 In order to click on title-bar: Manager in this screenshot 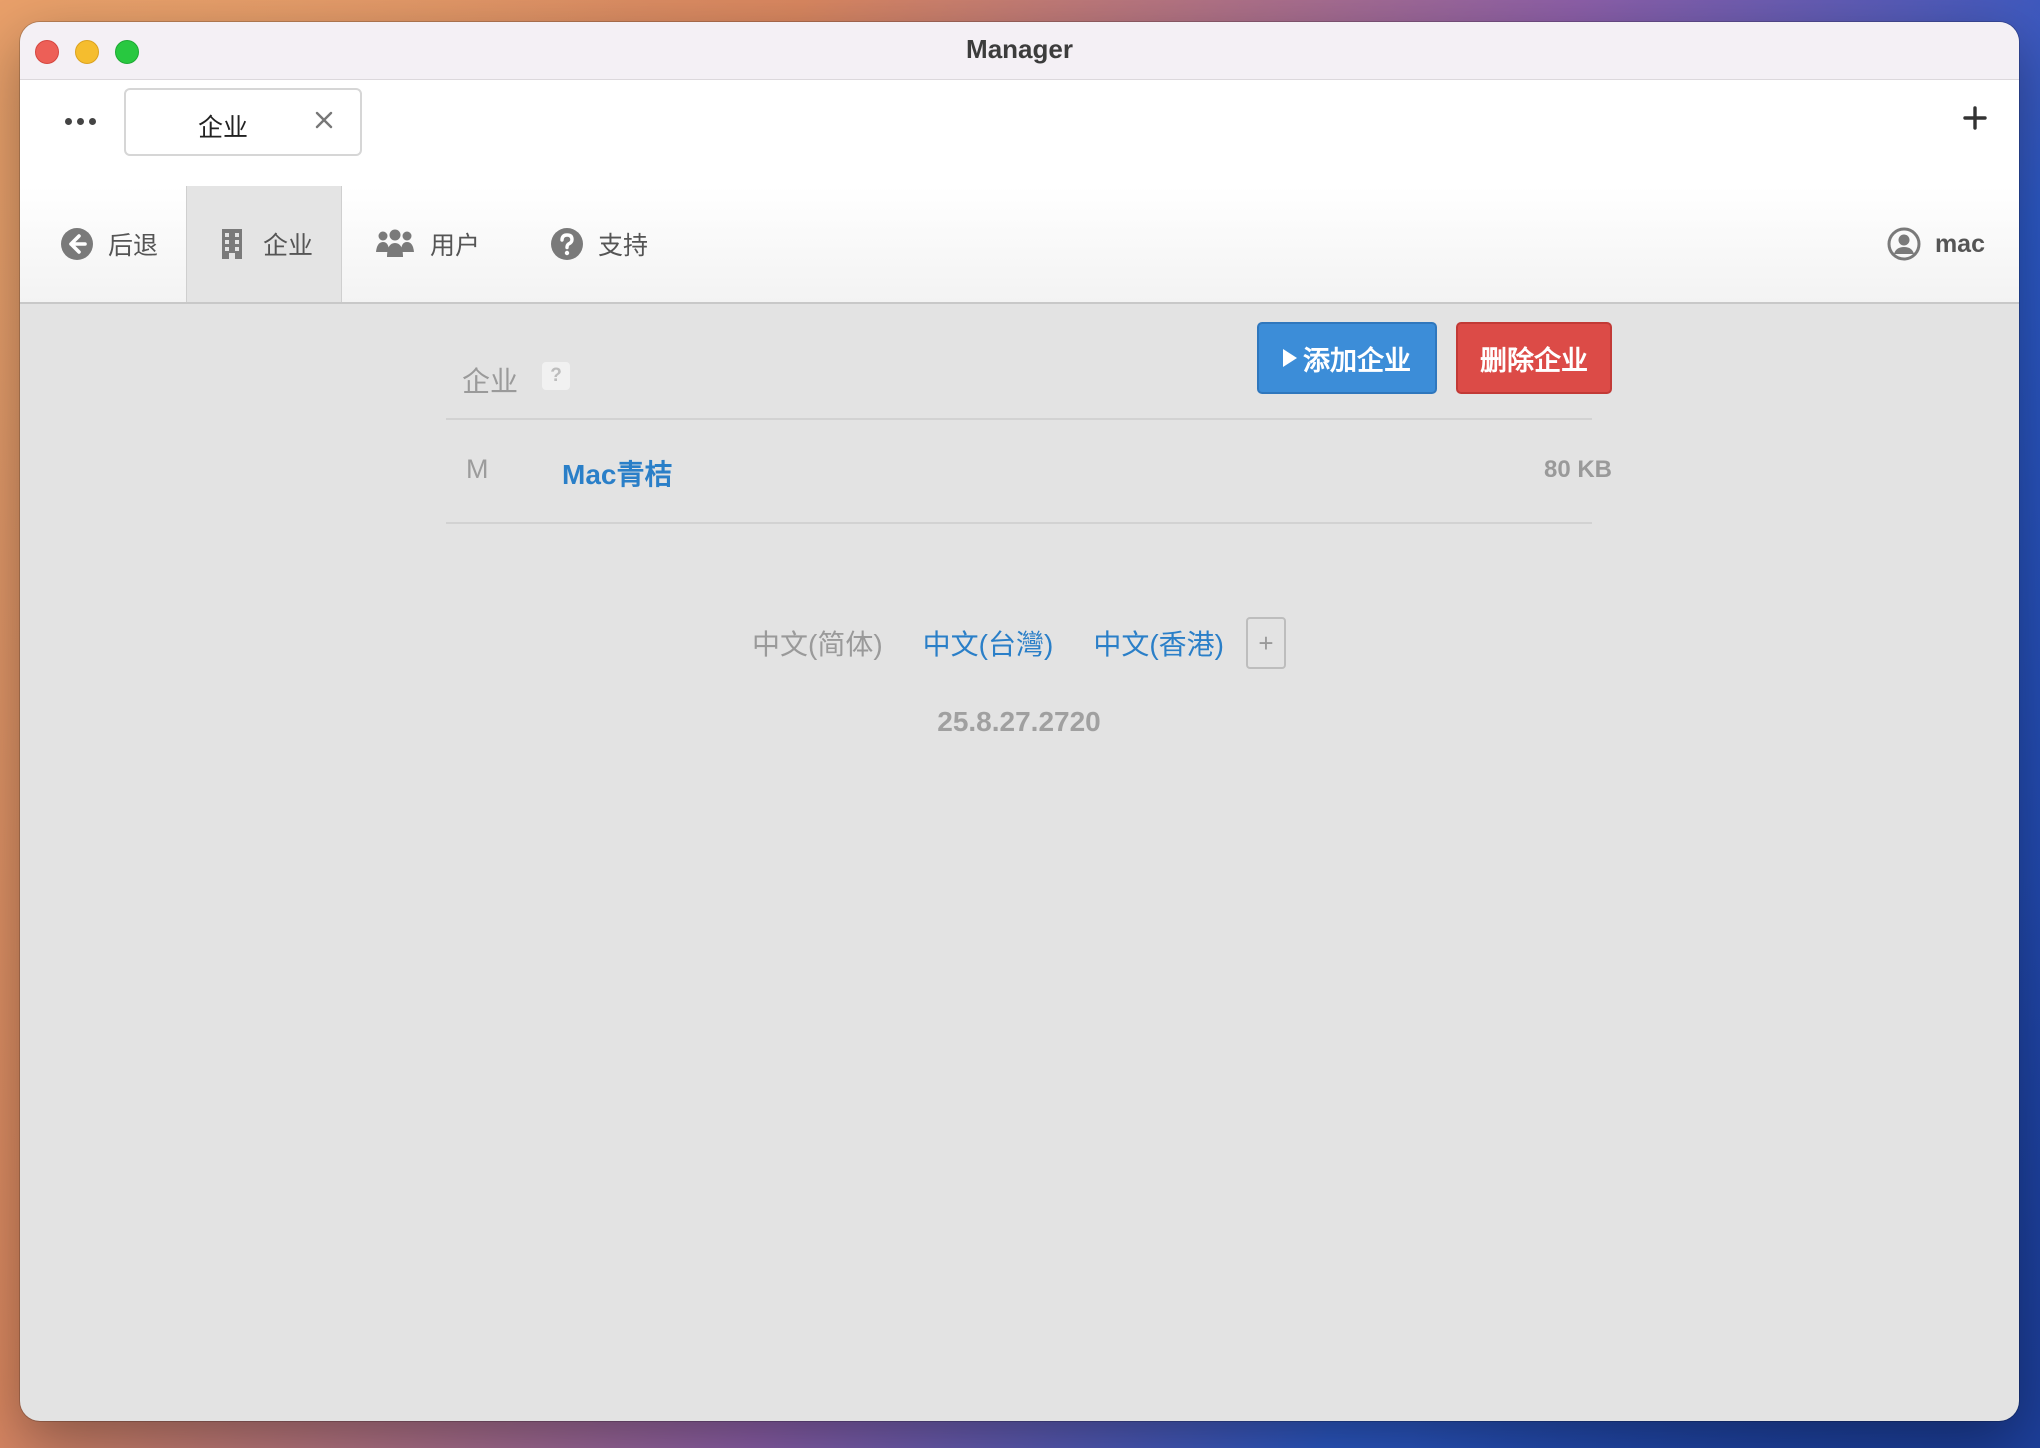, I will do `click(1019, 51)`.